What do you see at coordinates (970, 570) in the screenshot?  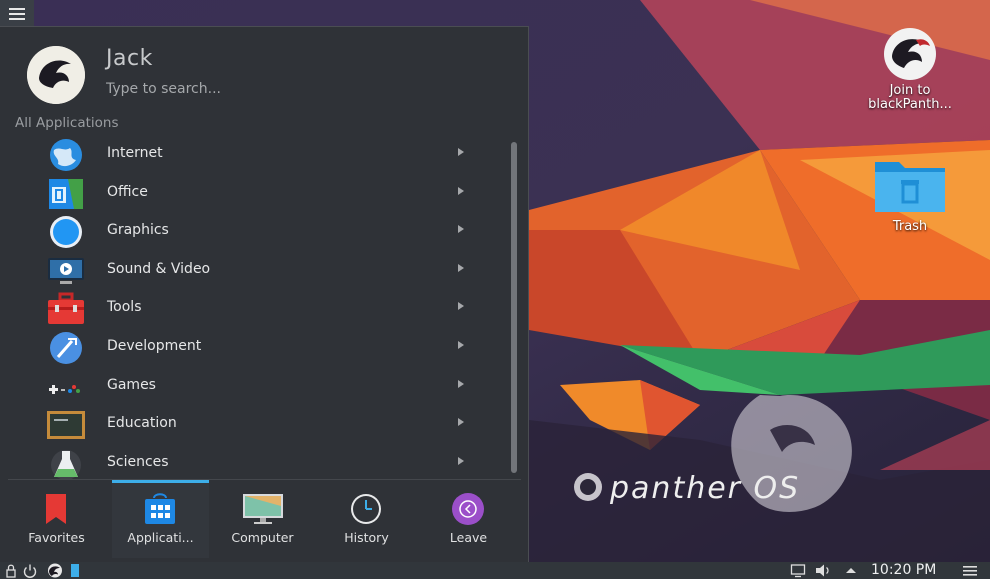 I see `panel-menu-icon` at bounding box center [970, 570].